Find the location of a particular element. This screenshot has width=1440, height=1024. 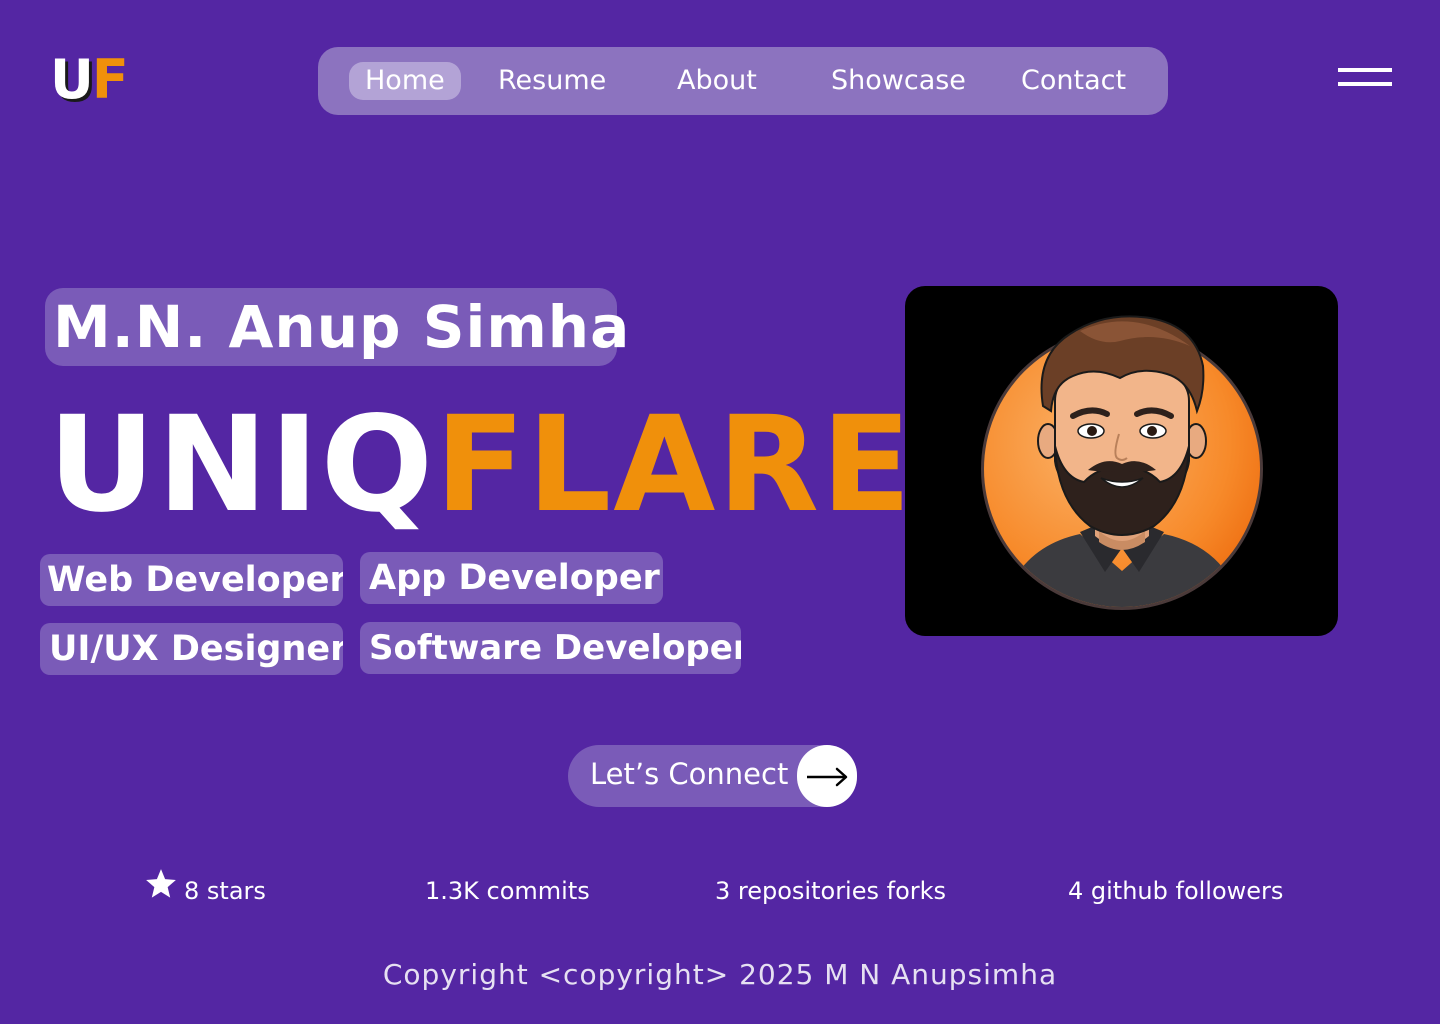

star-icon is located at coordinates (161, 889).